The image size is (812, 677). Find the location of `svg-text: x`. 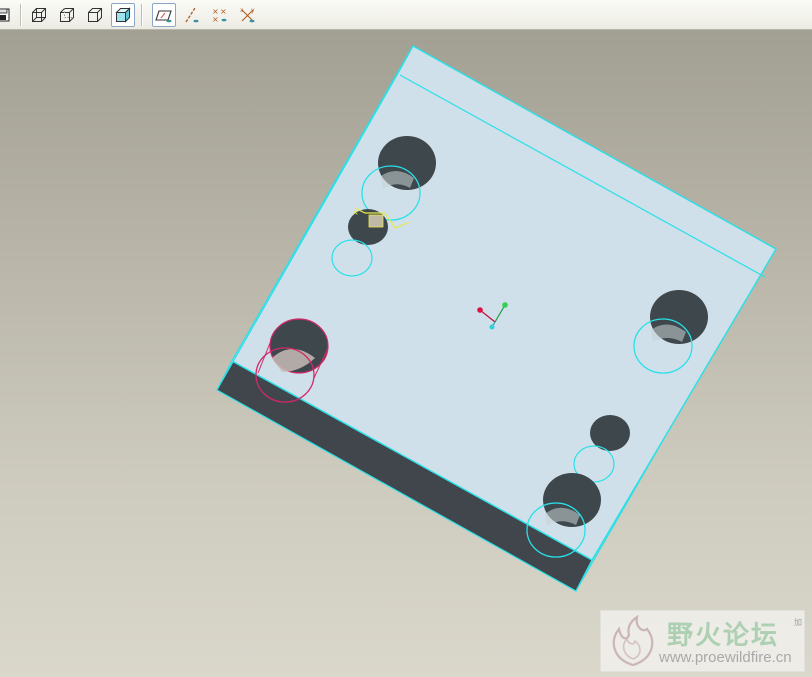

svg-text: x is located at coordinates (242, 10).